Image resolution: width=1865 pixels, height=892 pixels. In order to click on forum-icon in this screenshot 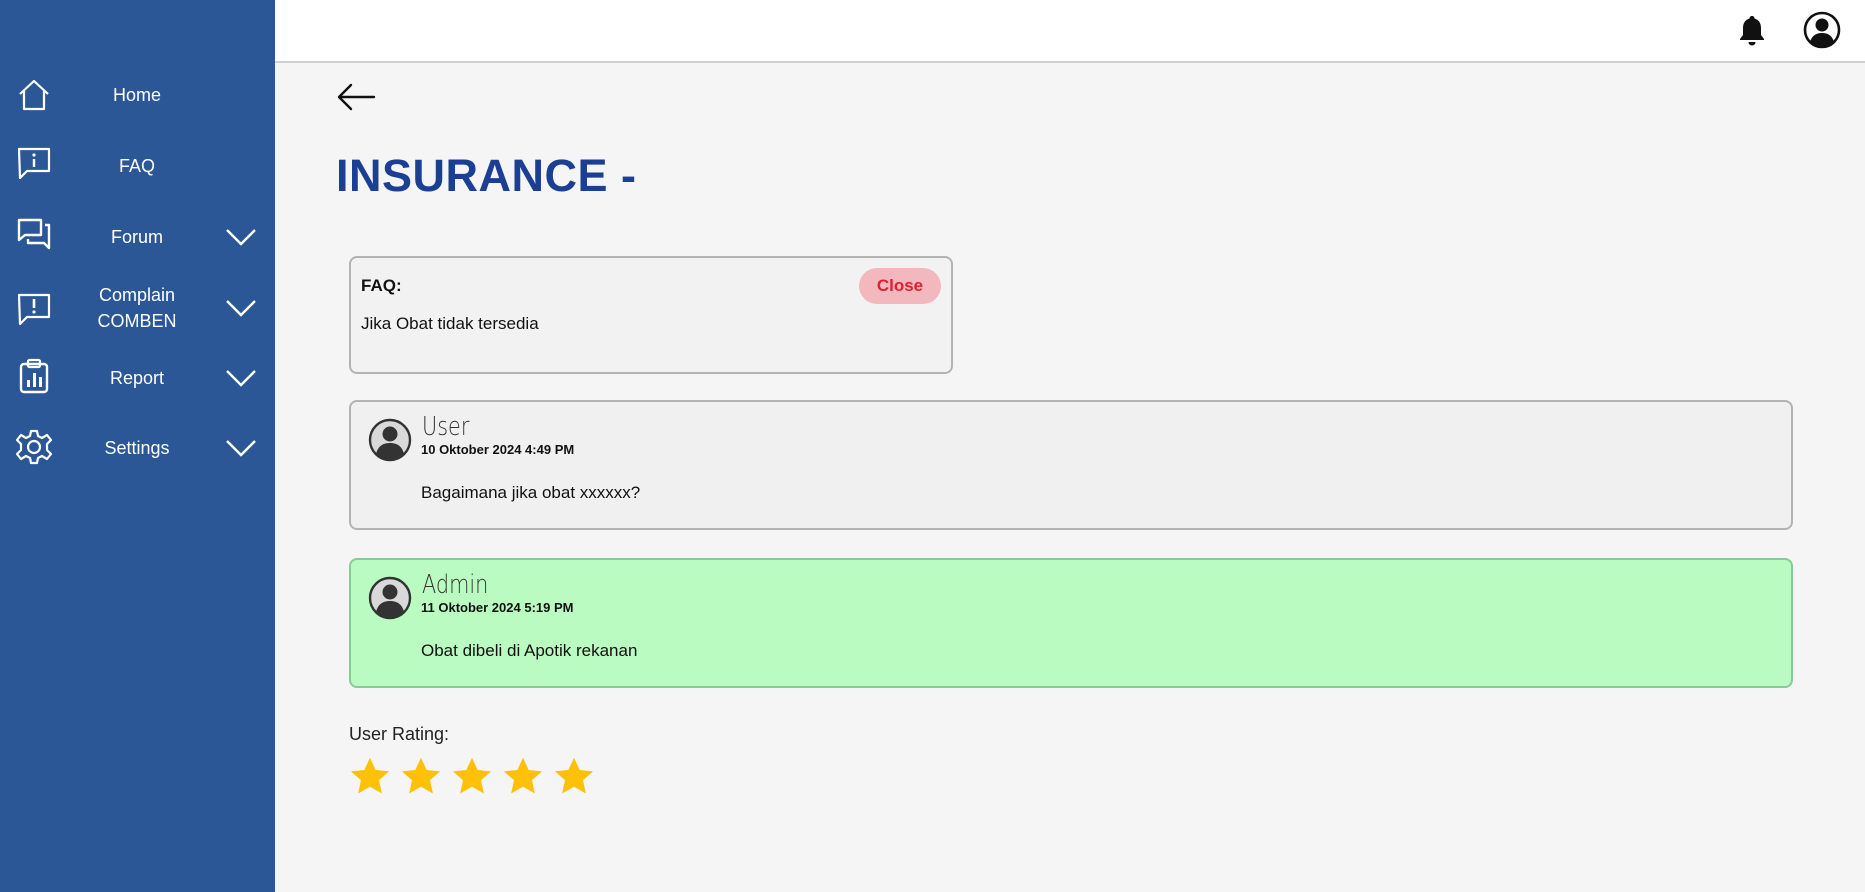, I will do `click(34, 234)`.